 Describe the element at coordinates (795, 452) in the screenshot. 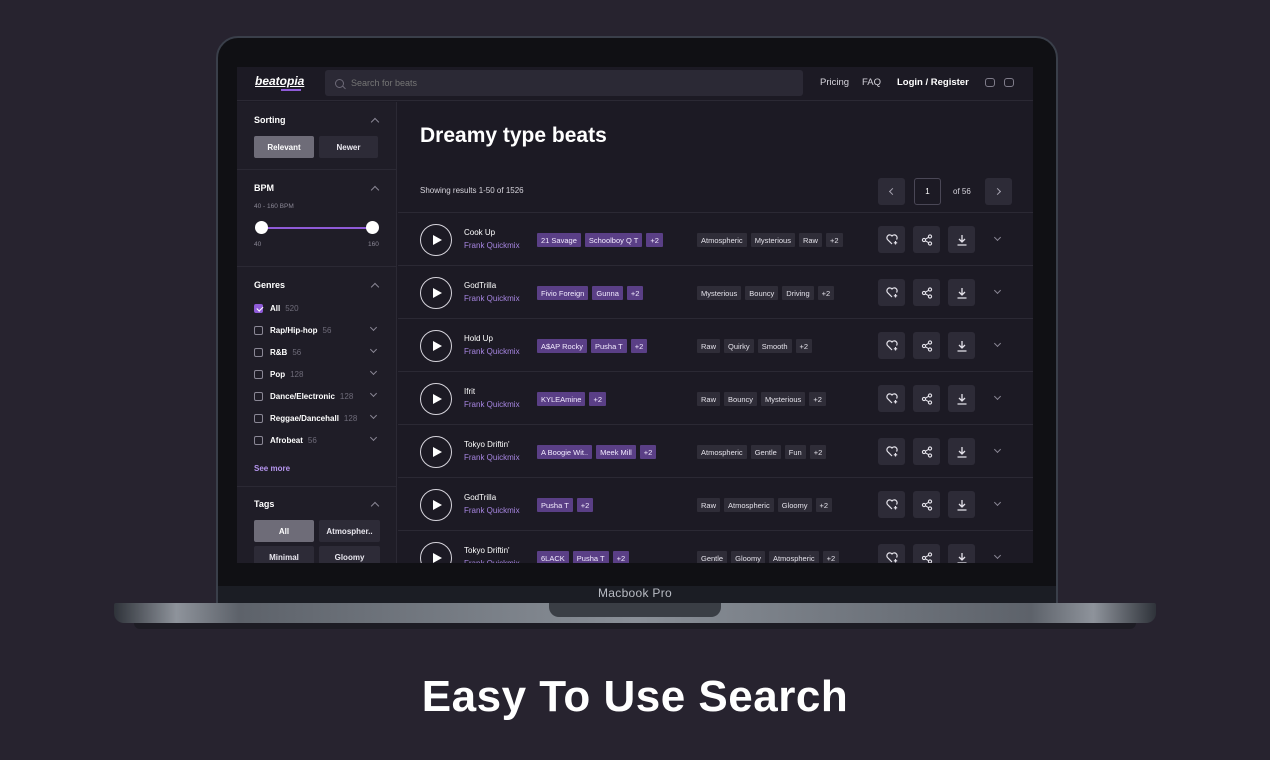

I see `mood-tag: Fun` at that location.